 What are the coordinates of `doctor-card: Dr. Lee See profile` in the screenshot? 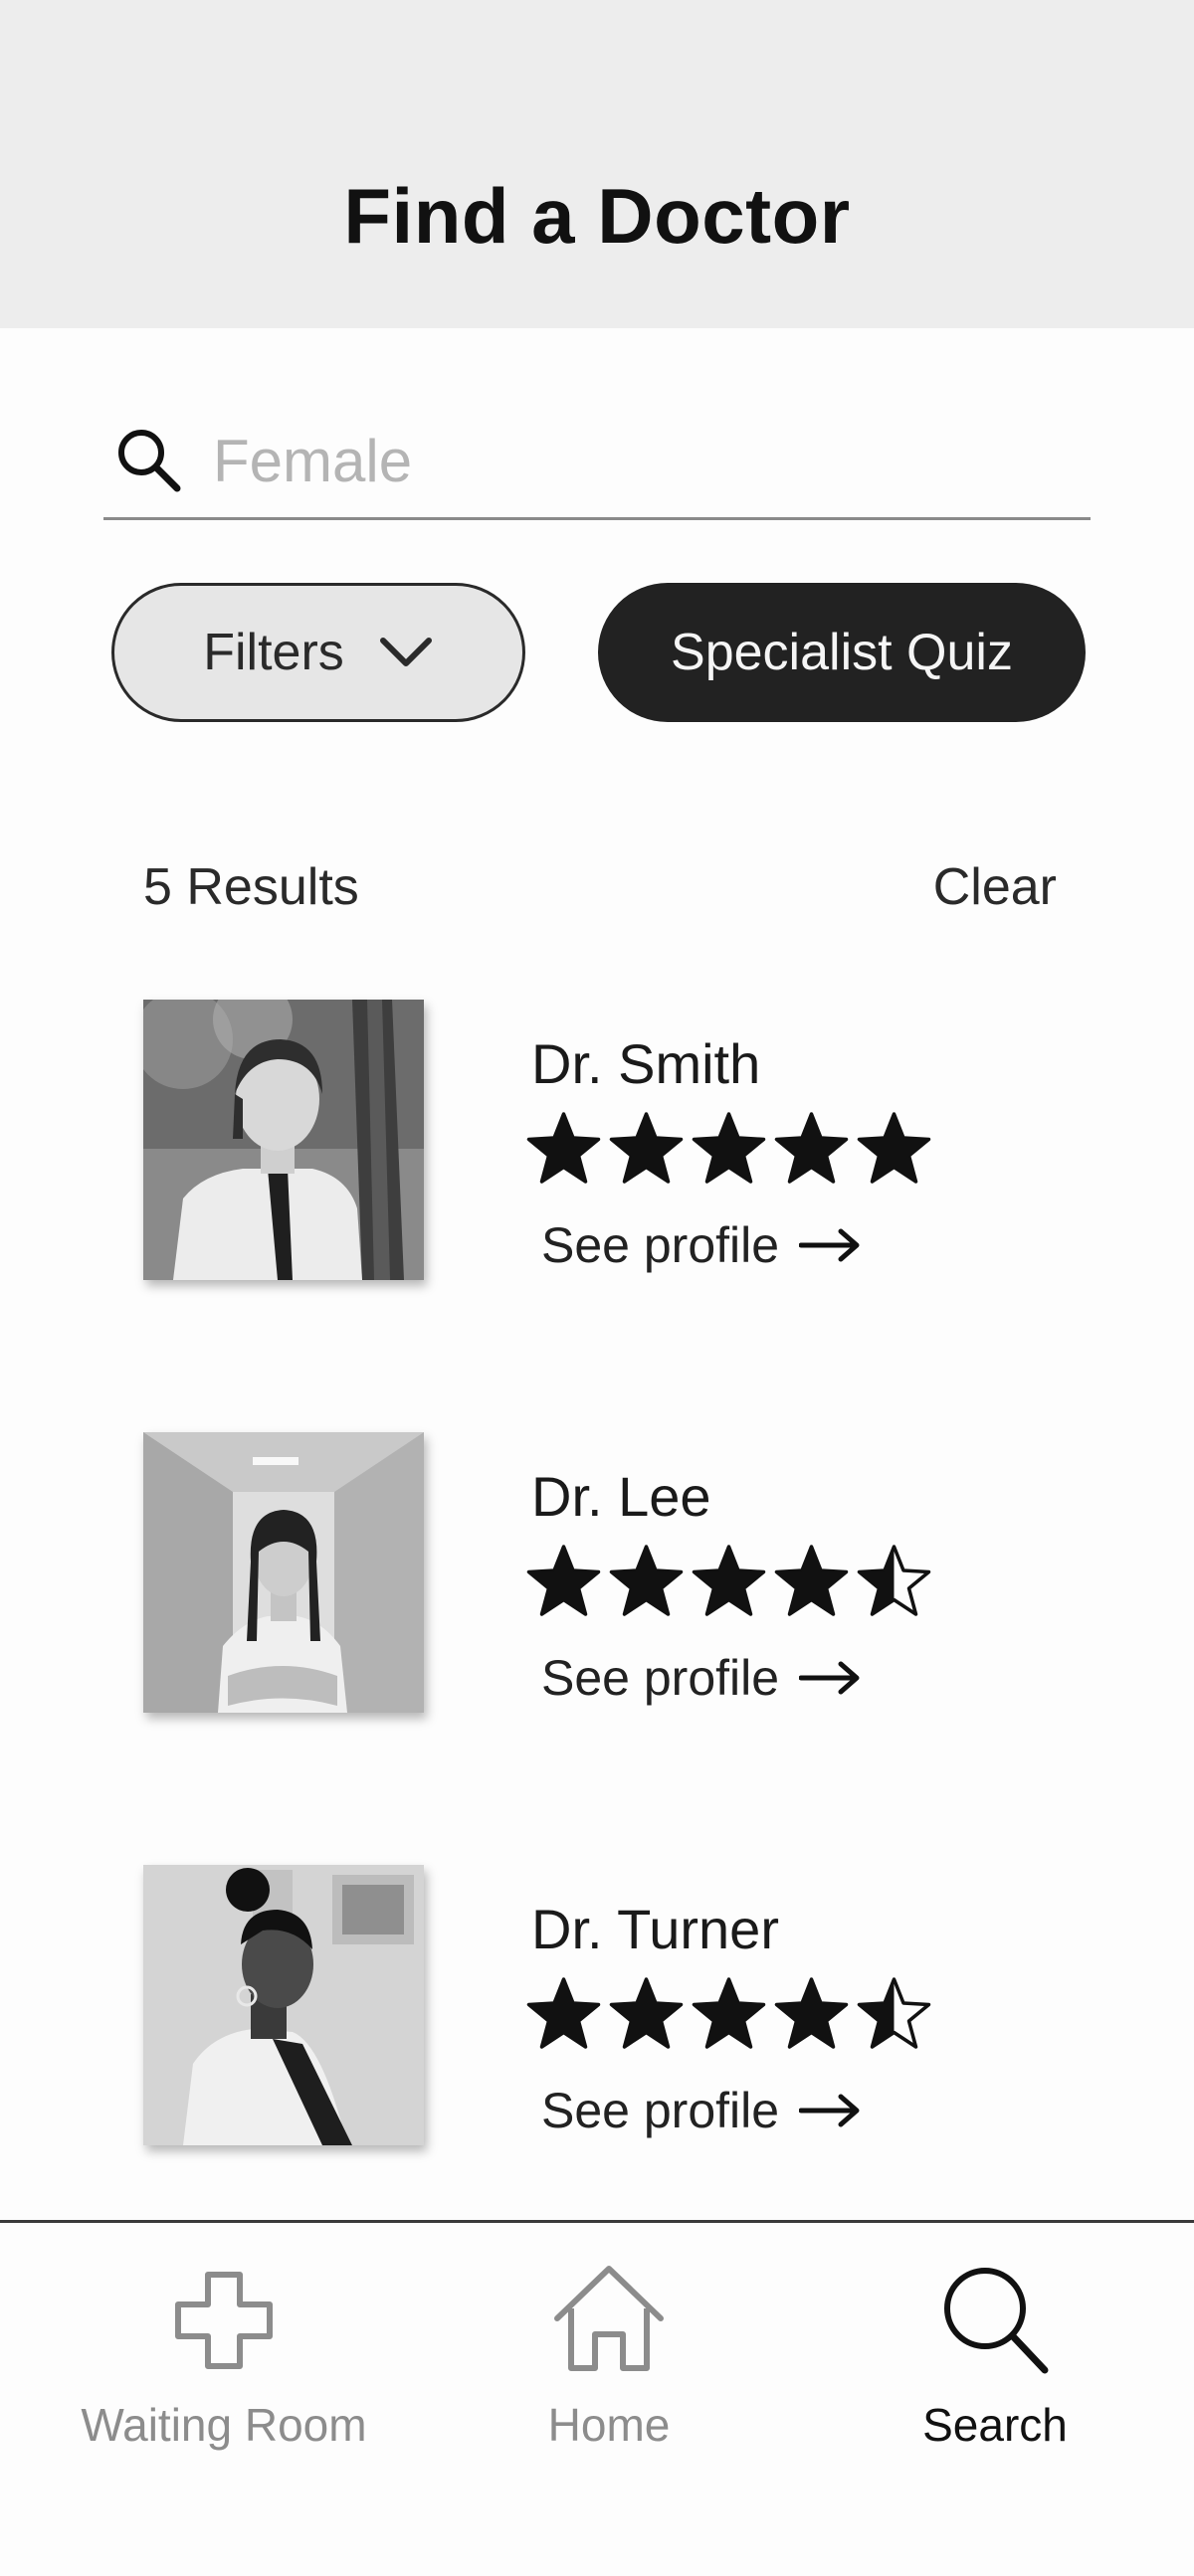 It's located at (597, 1581).